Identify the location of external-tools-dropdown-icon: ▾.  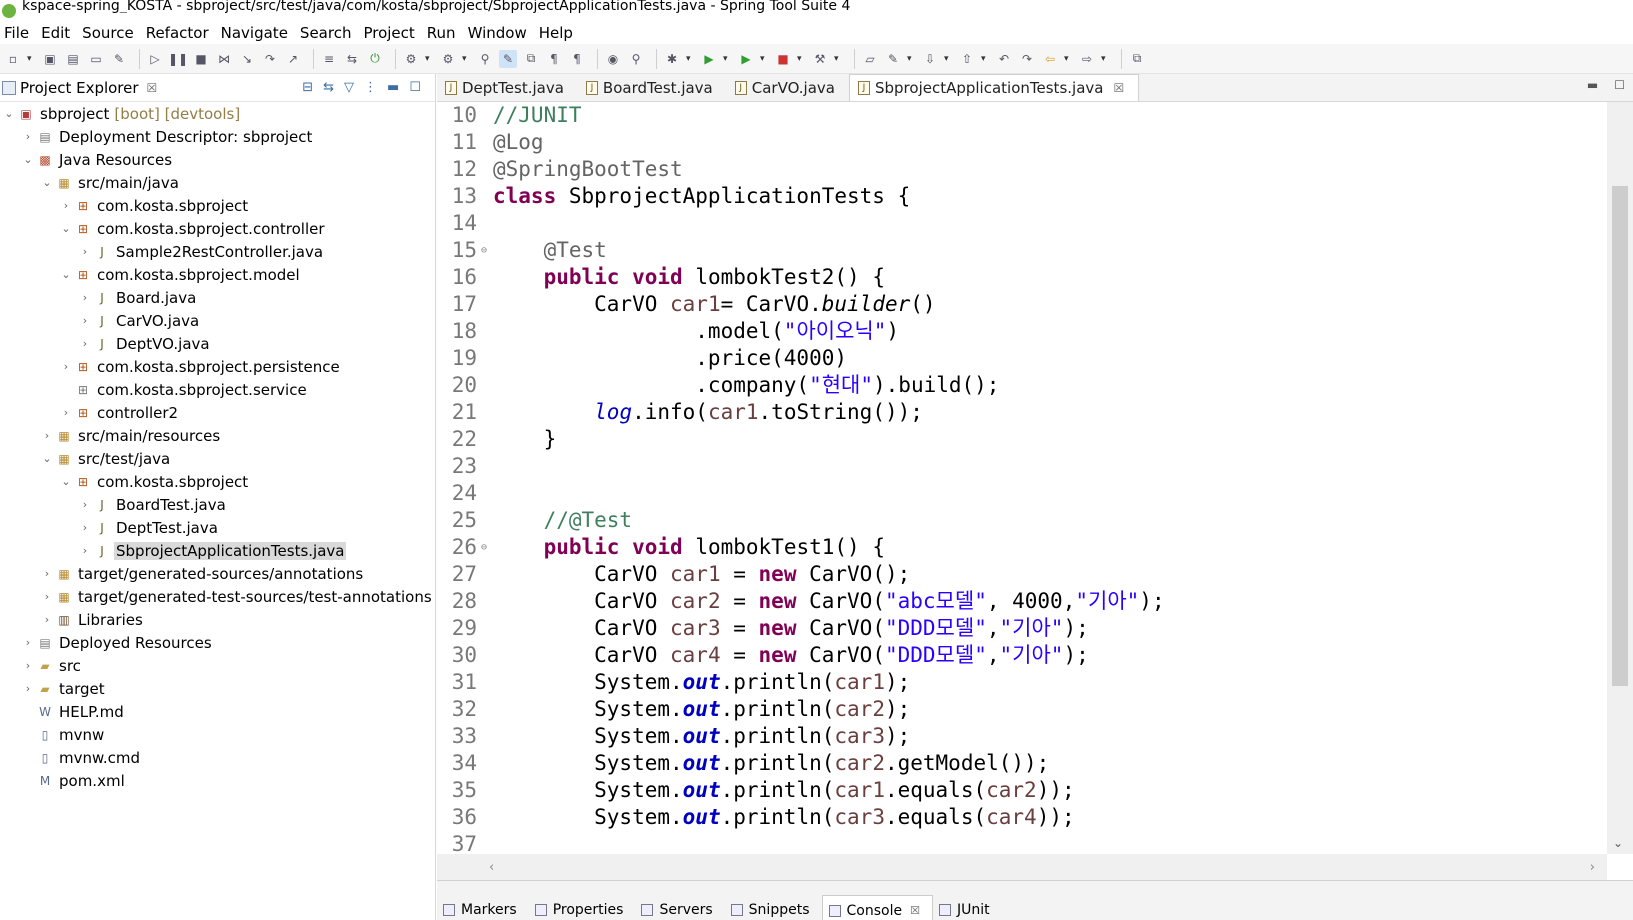
(838, 59).